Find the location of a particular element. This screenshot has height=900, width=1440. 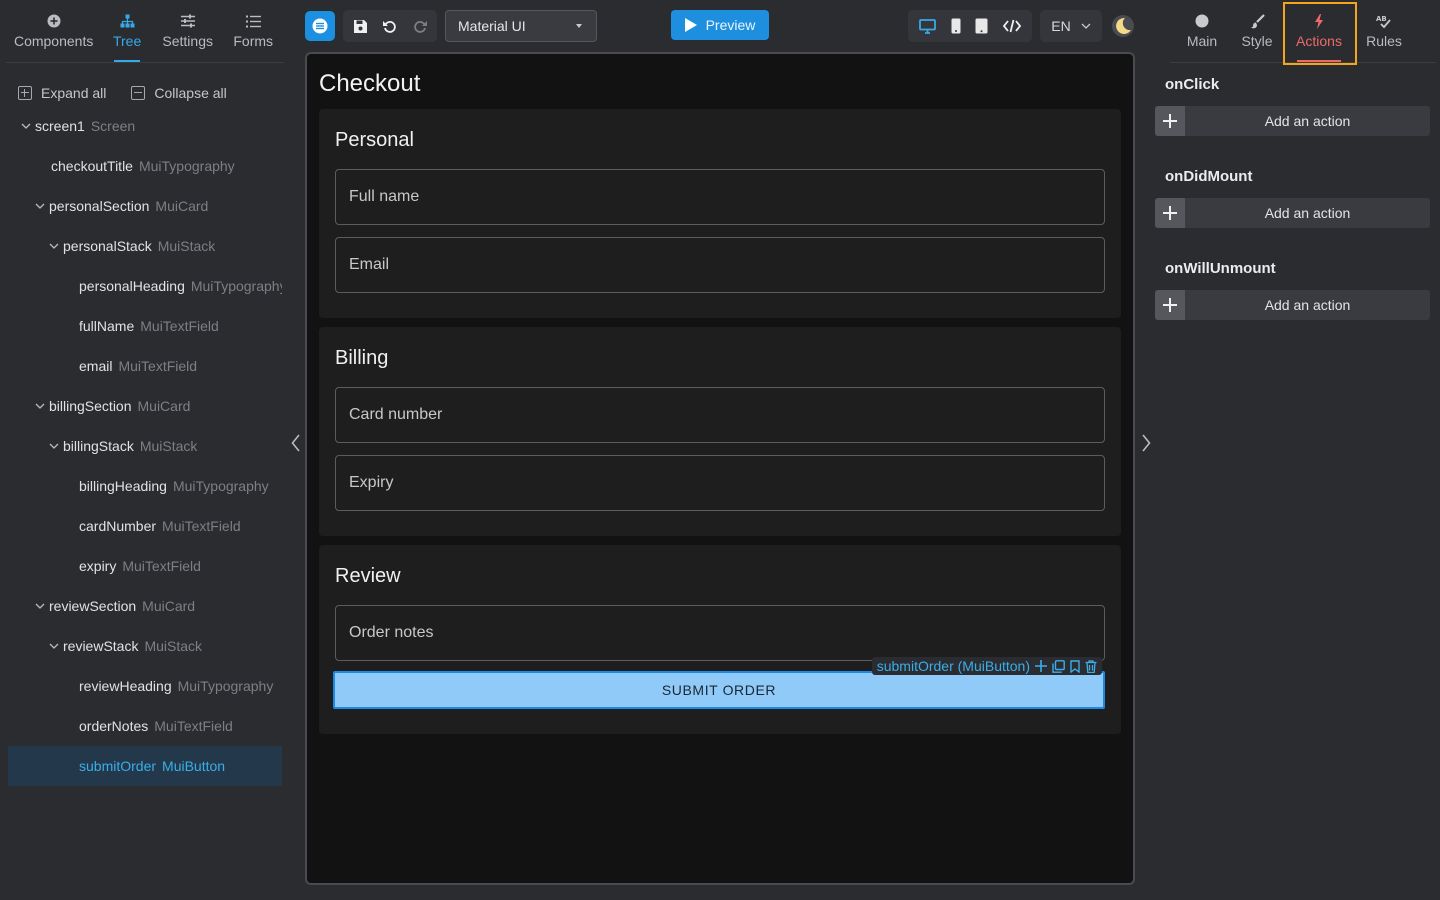

personal-section-card: Personal Full name Email is located at coordinates (720, 213).